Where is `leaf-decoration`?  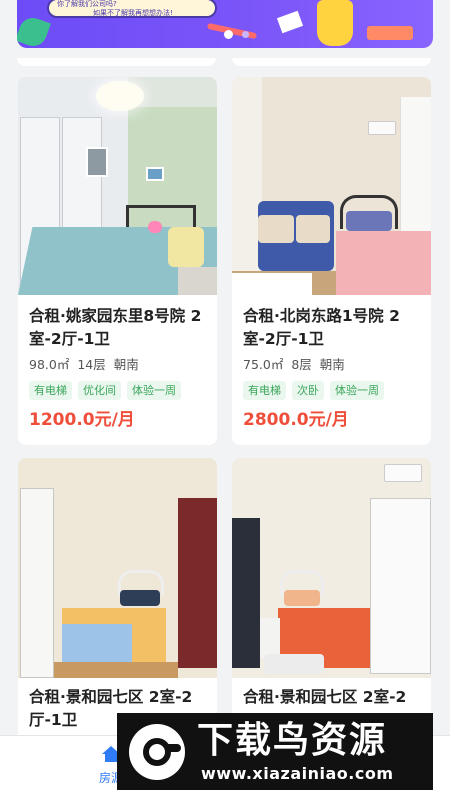
leaf-decoration is located at coordinates (34, 31).